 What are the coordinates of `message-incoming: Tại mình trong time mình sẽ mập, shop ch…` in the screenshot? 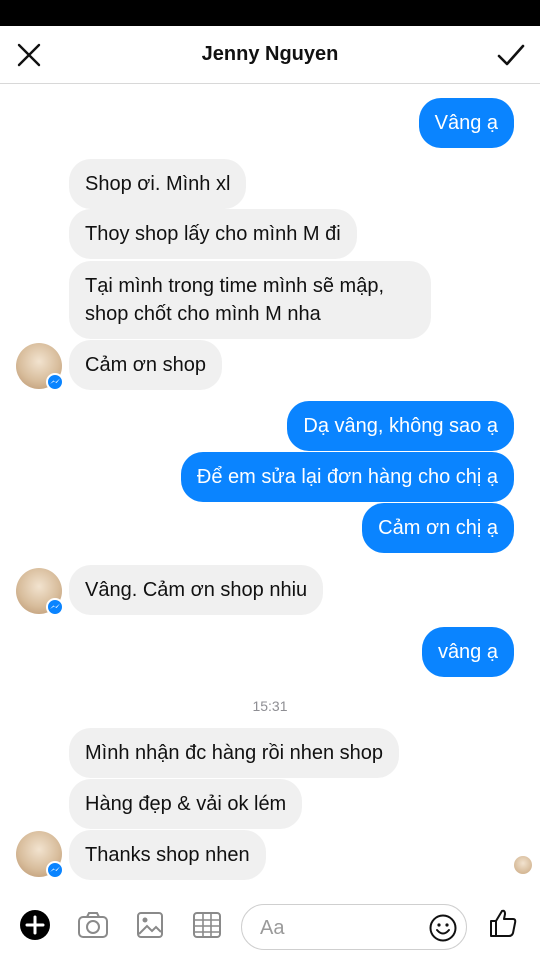 It's located at (250, 300).